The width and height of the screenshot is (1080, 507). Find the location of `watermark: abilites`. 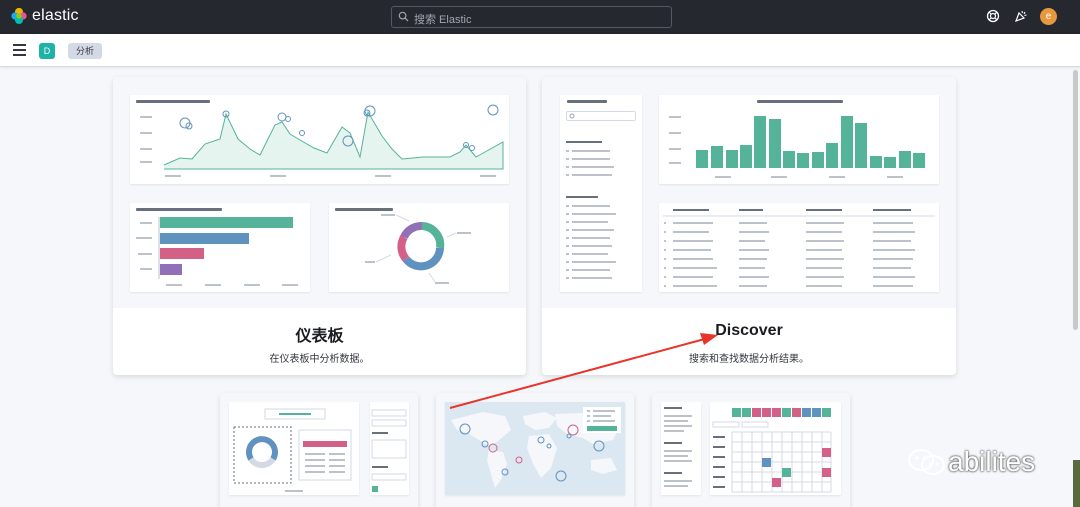

watermark: abilites is located at coordinates (970, 462).